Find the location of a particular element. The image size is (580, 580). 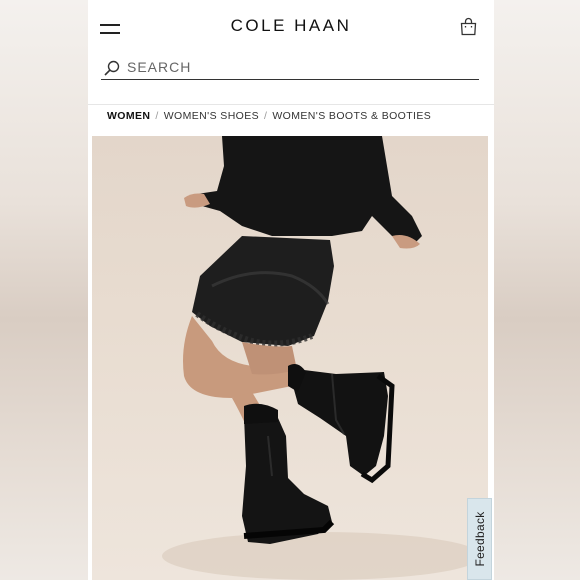

site-header: COLE HAAN is located at coordinates (291, 52).